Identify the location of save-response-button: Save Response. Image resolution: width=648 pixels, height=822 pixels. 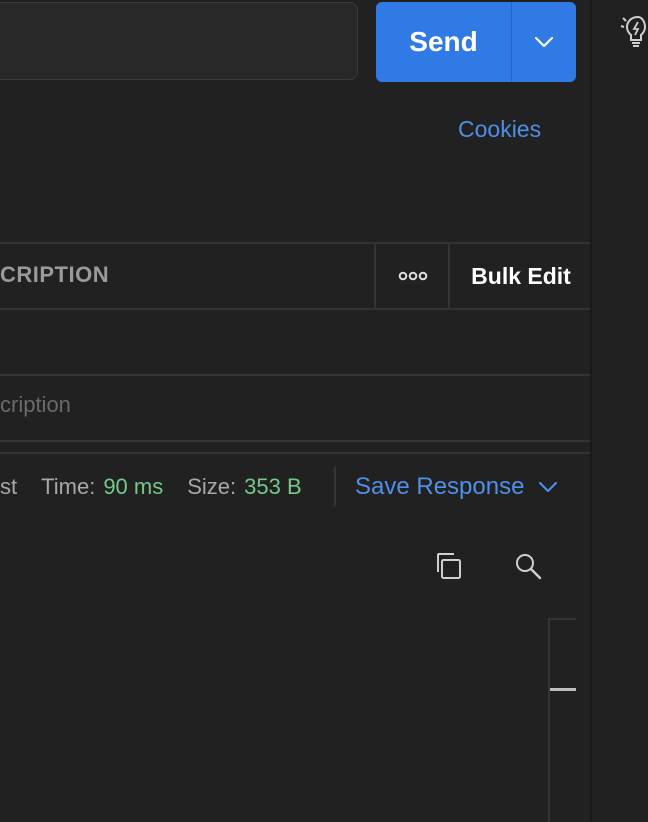
(456, 487).